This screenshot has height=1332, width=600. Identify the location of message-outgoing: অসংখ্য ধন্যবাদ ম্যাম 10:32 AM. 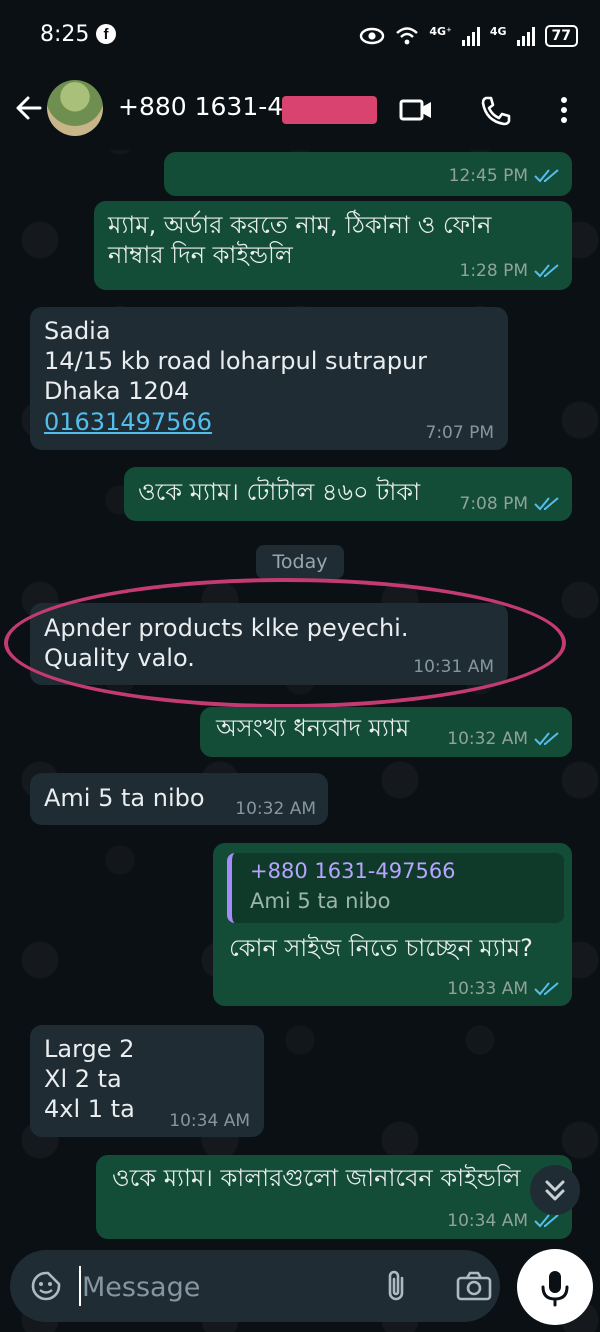
(386, 732).